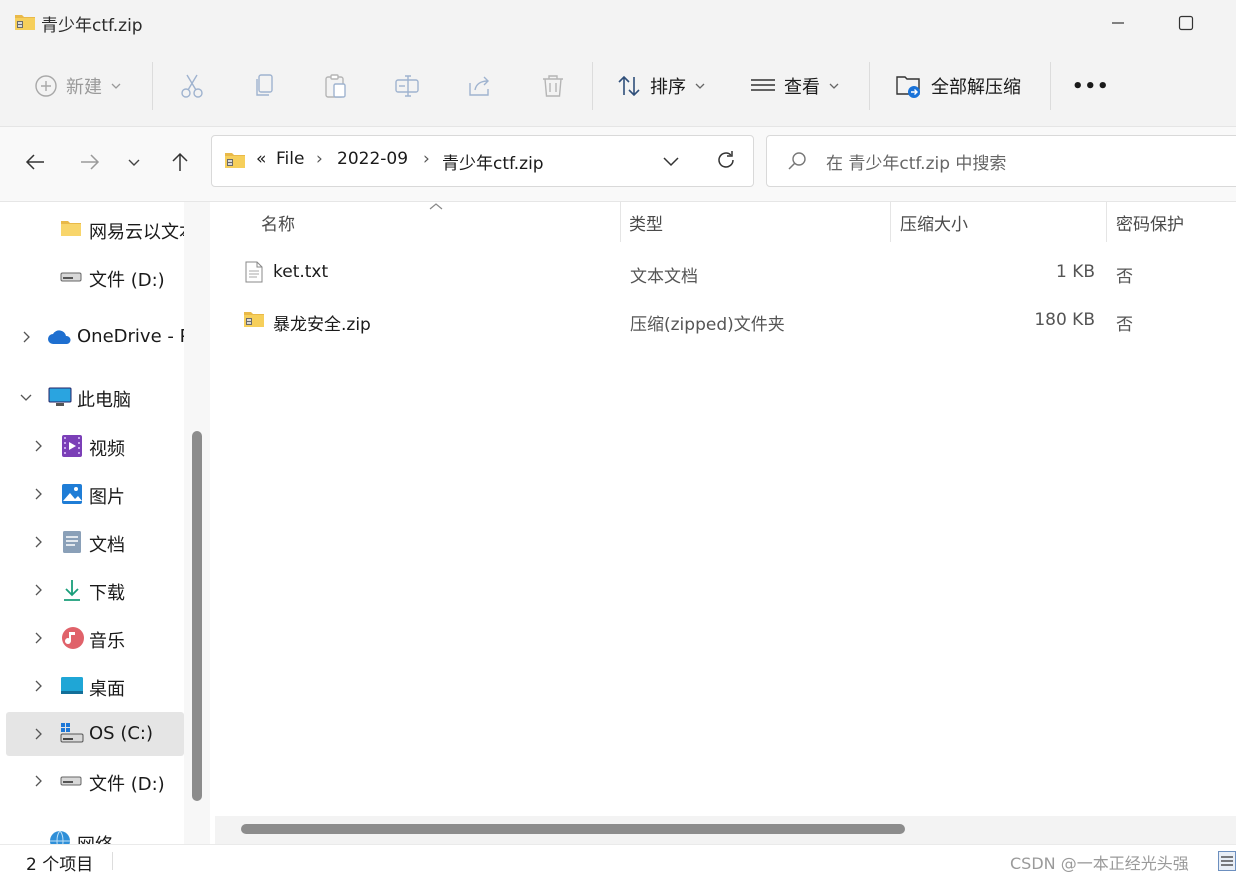 Image resolution: width=1236 pixels, height=878 pixels. I want to click on view-button: 查看, so click(795, 86).